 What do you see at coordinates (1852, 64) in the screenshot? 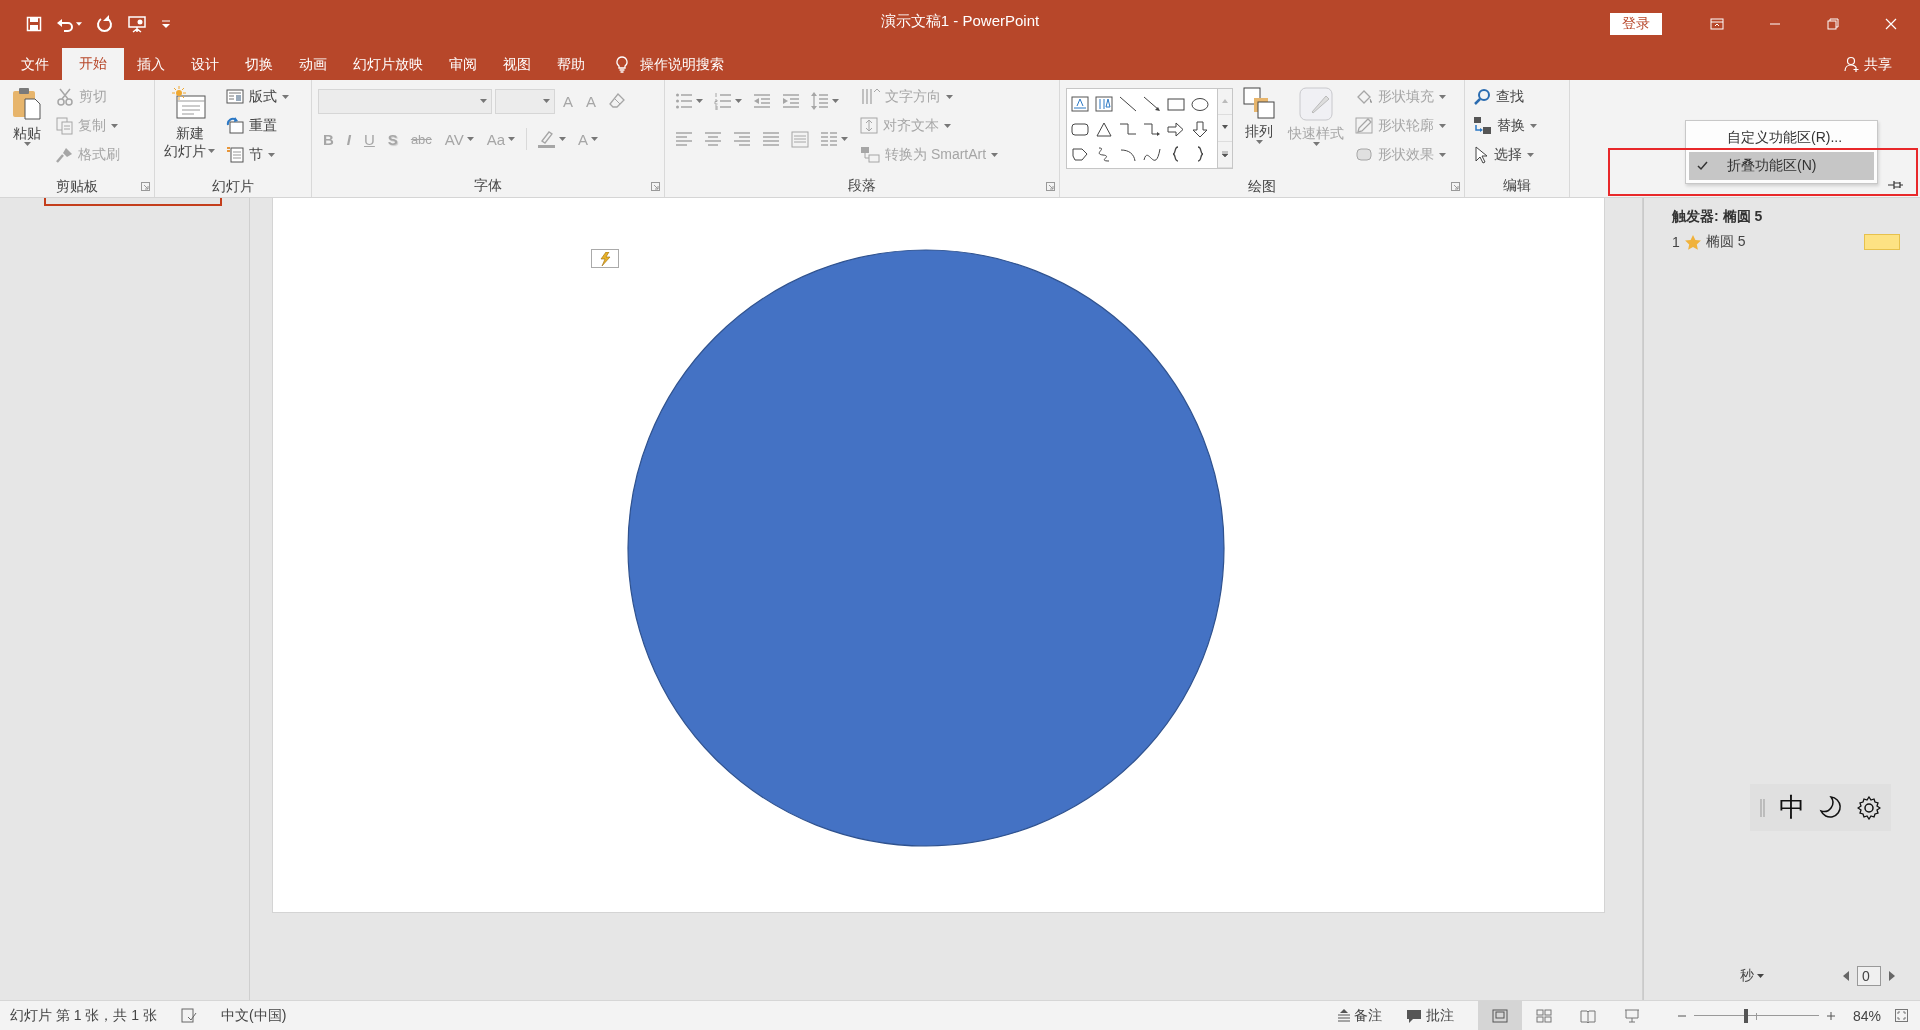
I see `person-add-icon` at bounding box center [1852, 64].